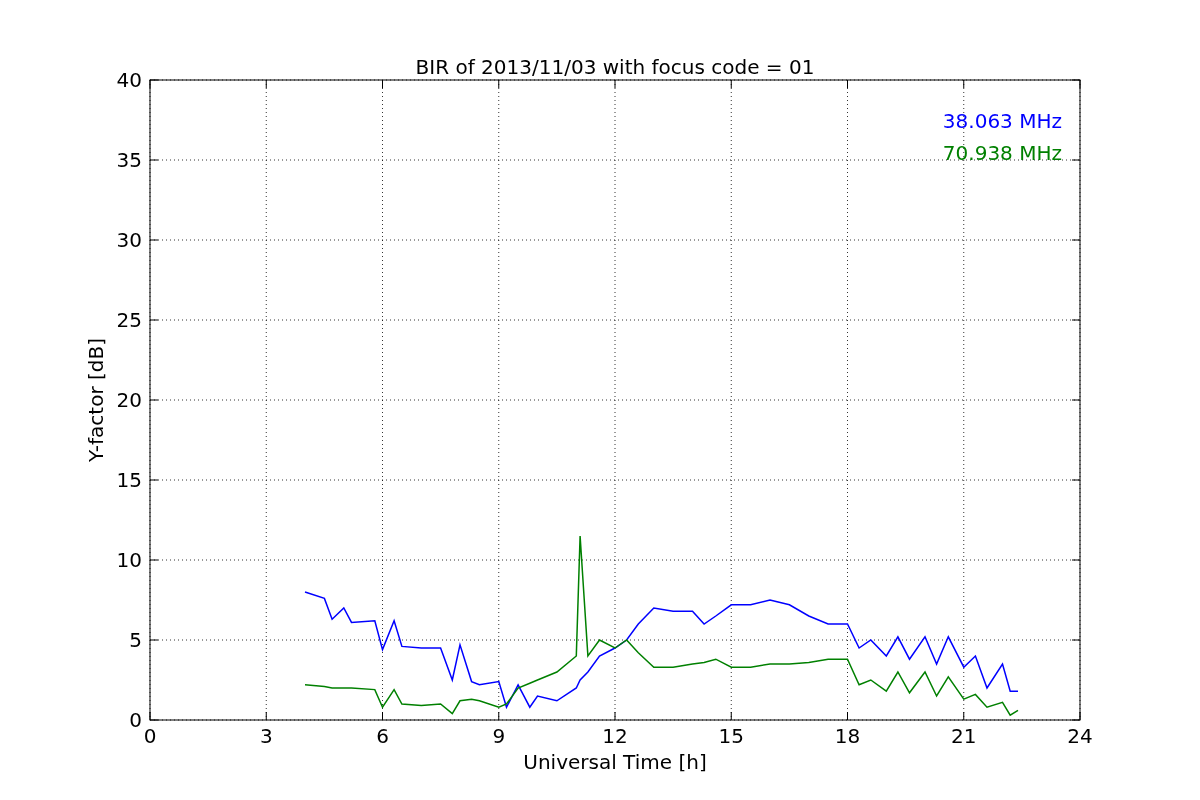 The height and width of the screenshot is (800, 1200). Describe the element at coordinates (129, 80) in the screenshot. I see `tick-label: 40` at that location.